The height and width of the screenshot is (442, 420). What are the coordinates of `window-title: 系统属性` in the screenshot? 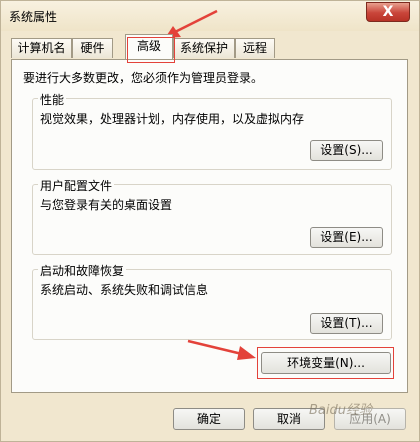 It's located at (33, 17).